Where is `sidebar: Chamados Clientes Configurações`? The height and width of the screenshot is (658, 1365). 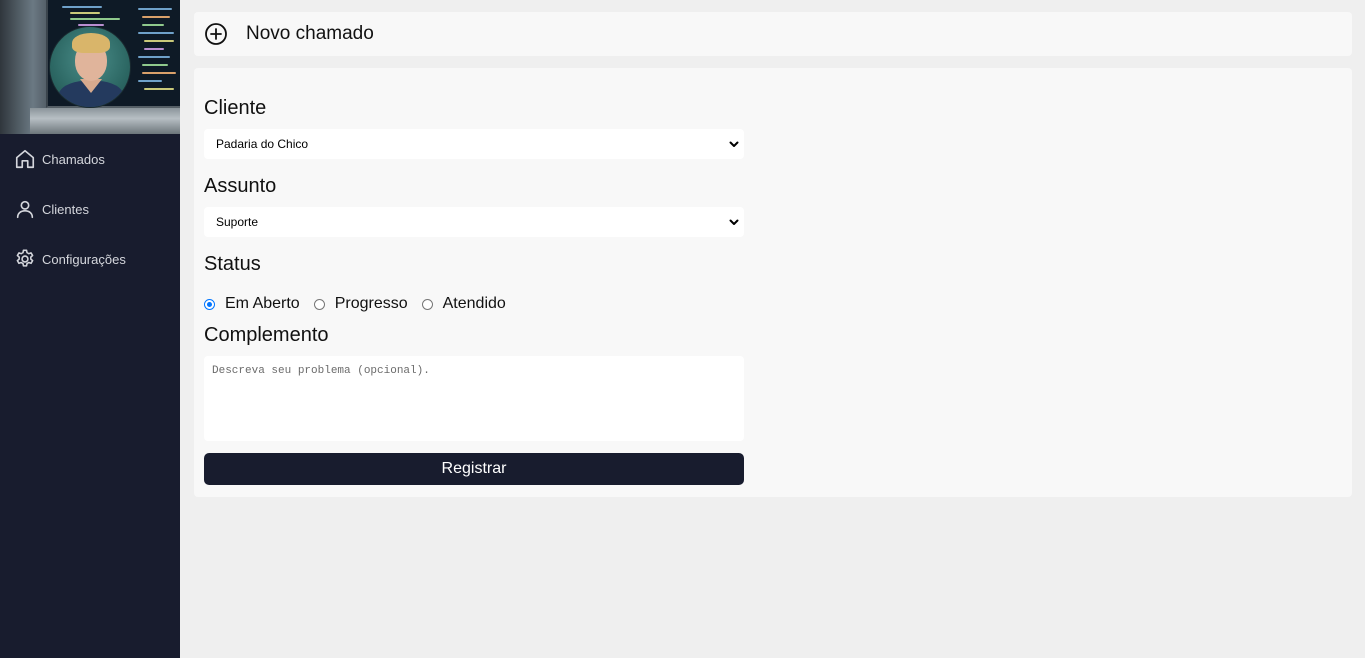
sidebar: Chamados Clientes Configurações is located at coordinates (90, 329).